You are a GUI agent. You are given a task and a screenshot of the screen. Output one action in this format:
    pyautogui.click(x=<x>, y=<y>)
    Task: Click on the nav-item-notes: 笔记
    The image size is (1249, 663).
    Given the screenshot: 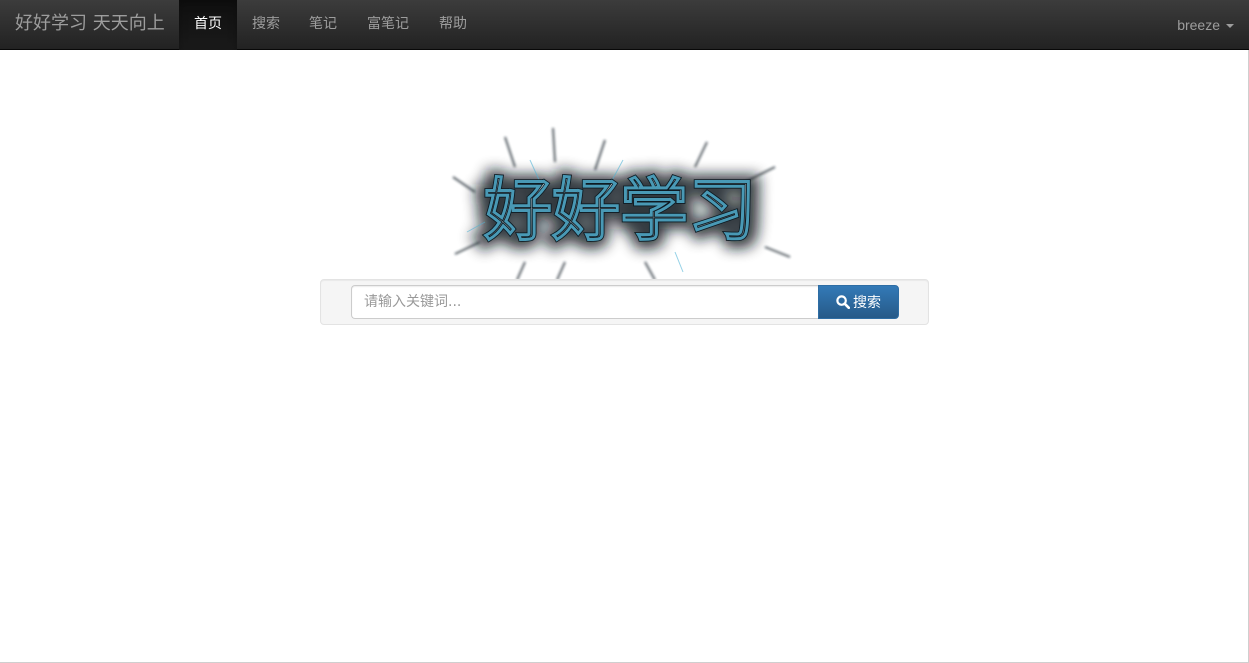 What is the action you would take?
    pyautogui.click(x=323, y=25)
    